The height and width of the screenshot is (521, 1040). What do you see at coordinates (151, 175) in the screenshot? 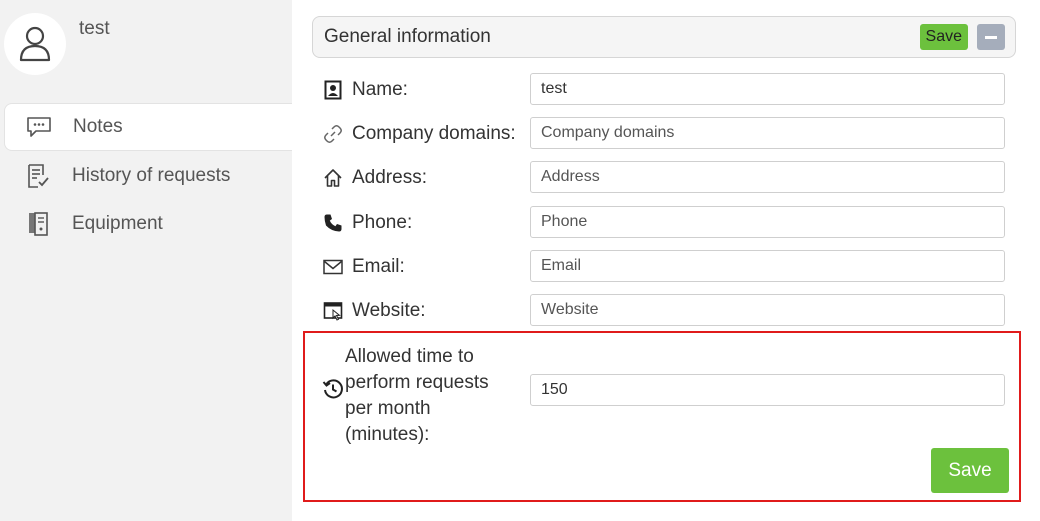
I see `sidebar-item-label: History of requests` at bounding box center [151, 175].